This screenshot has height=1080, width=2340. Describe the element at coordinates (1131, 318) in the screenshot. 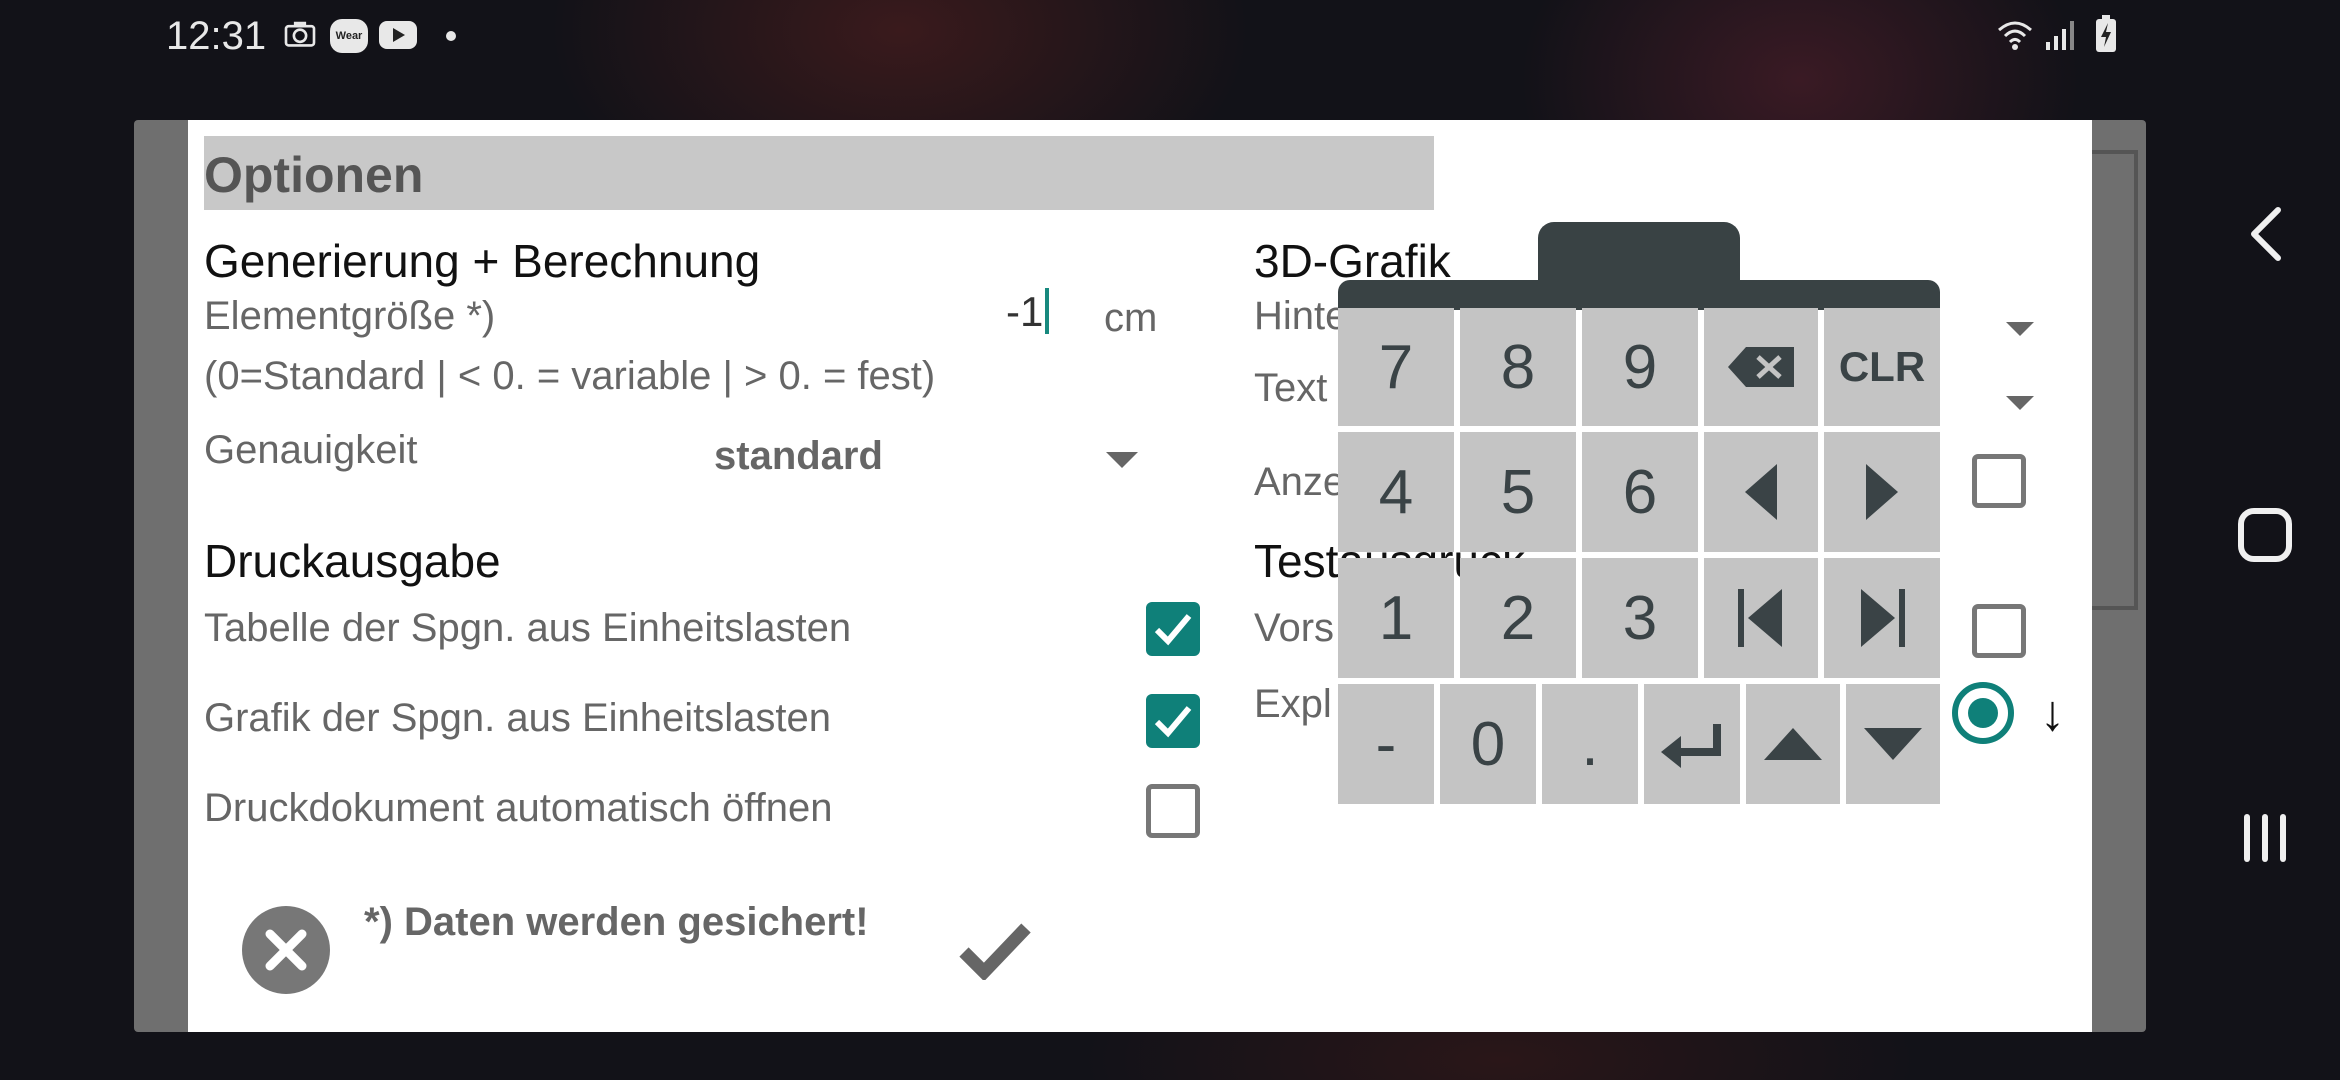

I see `element-size-unit: cm` at that location.